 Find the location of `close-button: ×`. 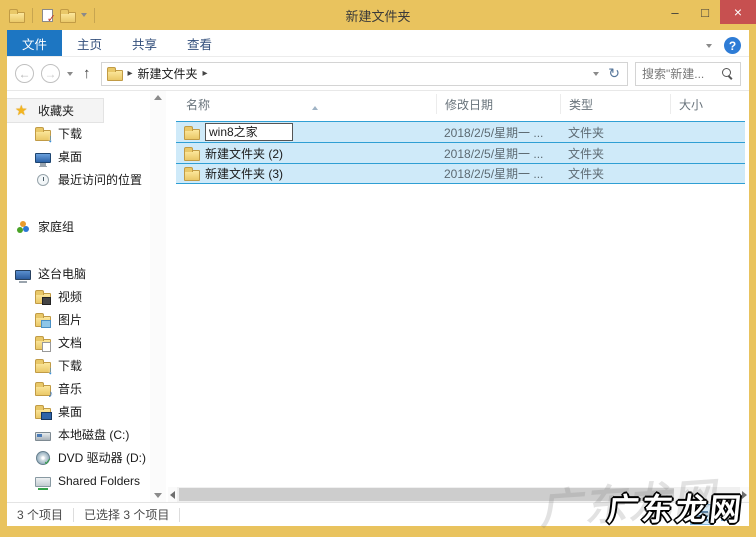

close-button: × is located at coordinates (738, 12).